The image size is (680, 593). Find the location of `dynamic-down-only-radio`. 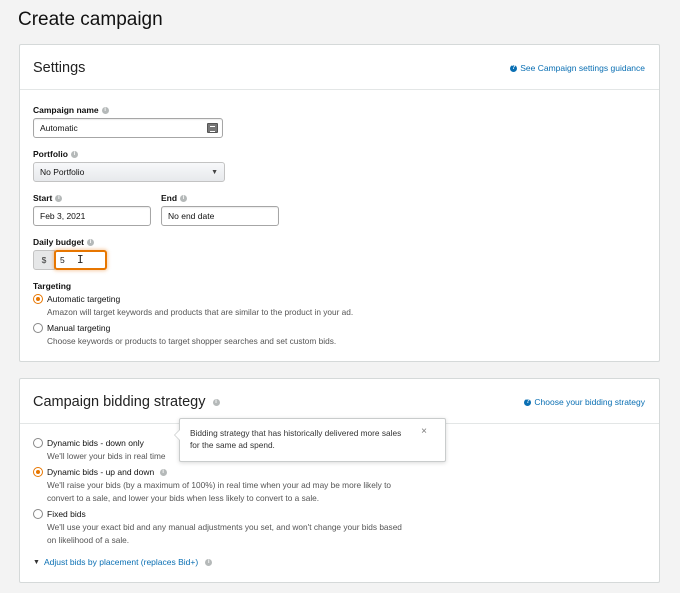

dynamic-down-only-radio is located at coordinates (38, 443).